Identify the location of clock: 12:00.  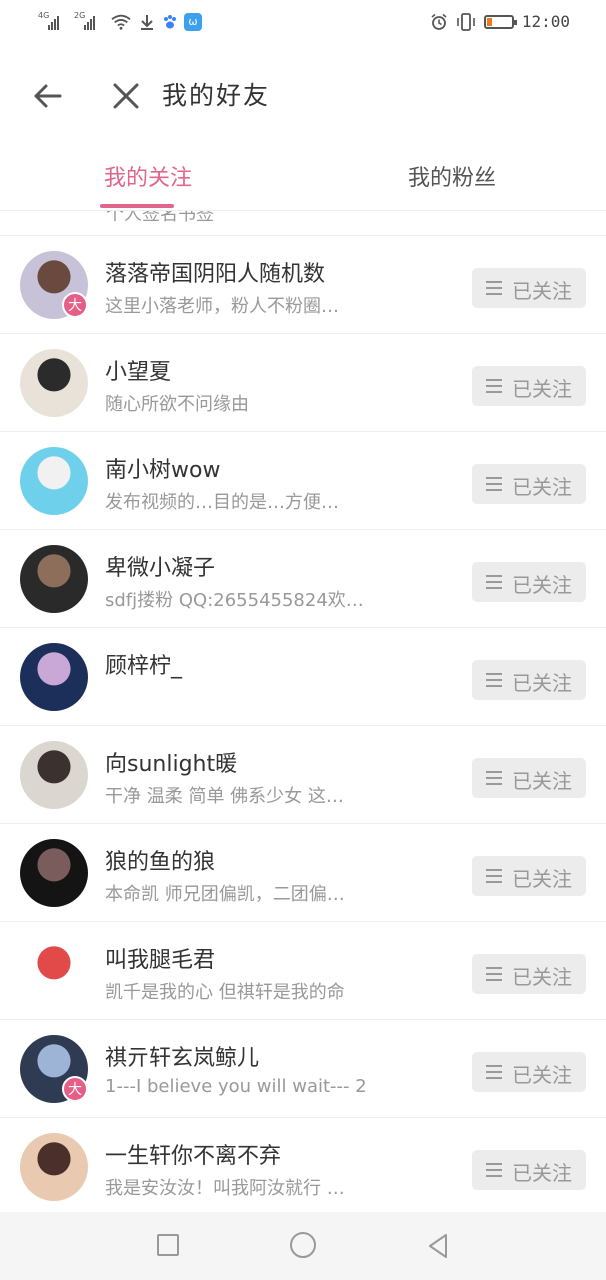
(545, 21).